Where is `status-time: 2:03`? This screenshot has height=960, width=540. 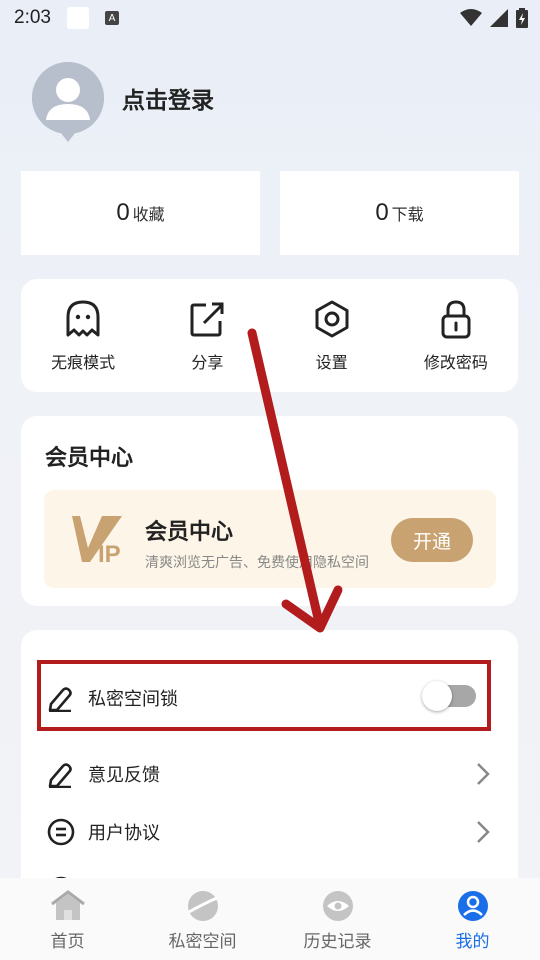
status-time: 2:03 is located at coordinates (32, 17).